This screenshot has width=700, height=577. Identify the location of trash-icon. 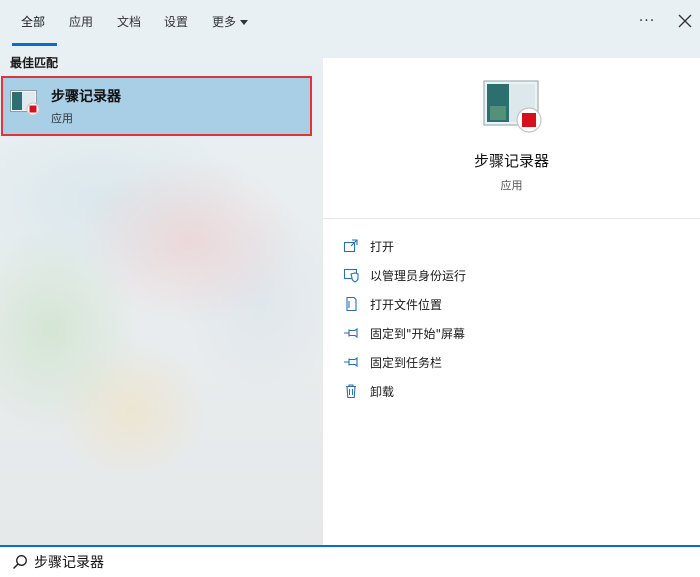
(351, 391).